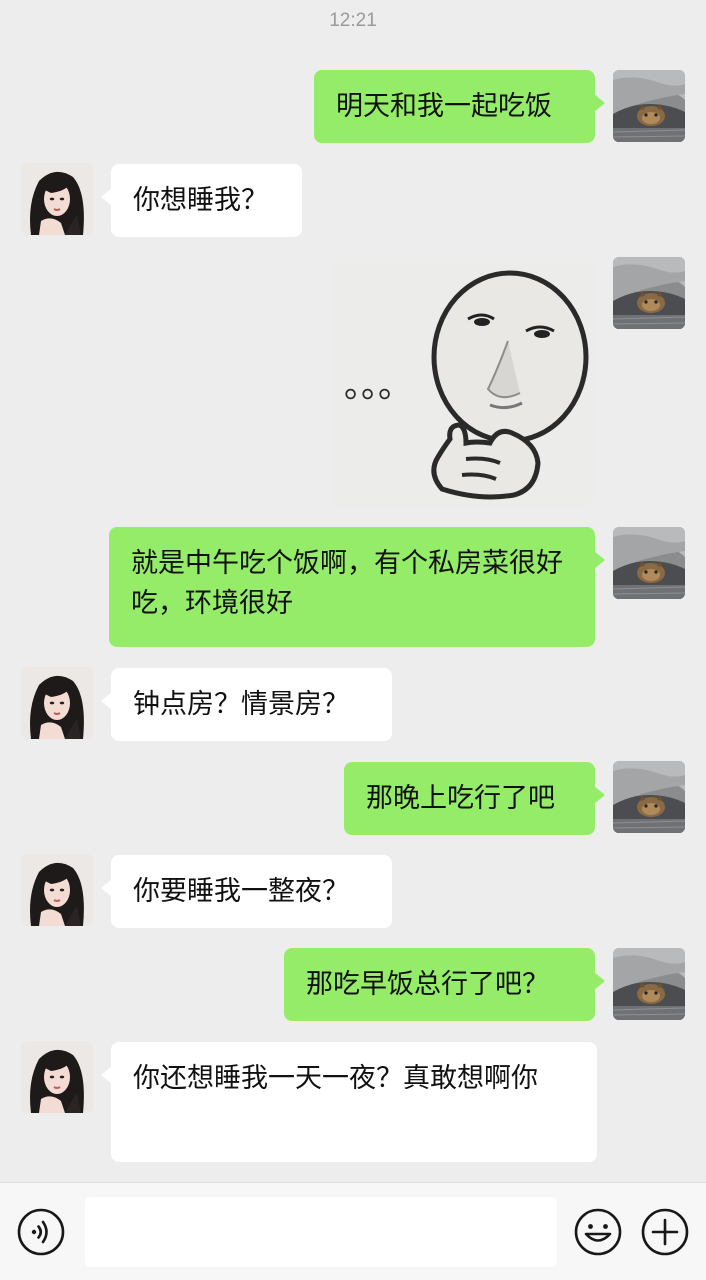 This screenshot has height=1280, width=706. What do you see at coordinates (665, 1232) in the screenshot?
I see `plus-icon` at bounding box center [665, 1232].